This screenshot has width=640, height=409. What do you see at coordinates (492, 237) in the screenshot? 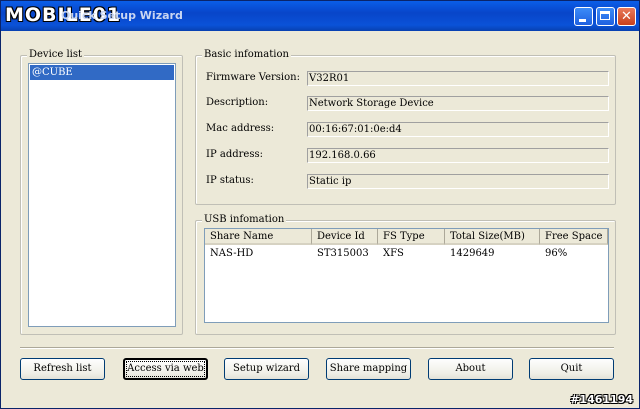
I see `column-header-total-size: Total Size(MB)` at bounding box center [492, 237].